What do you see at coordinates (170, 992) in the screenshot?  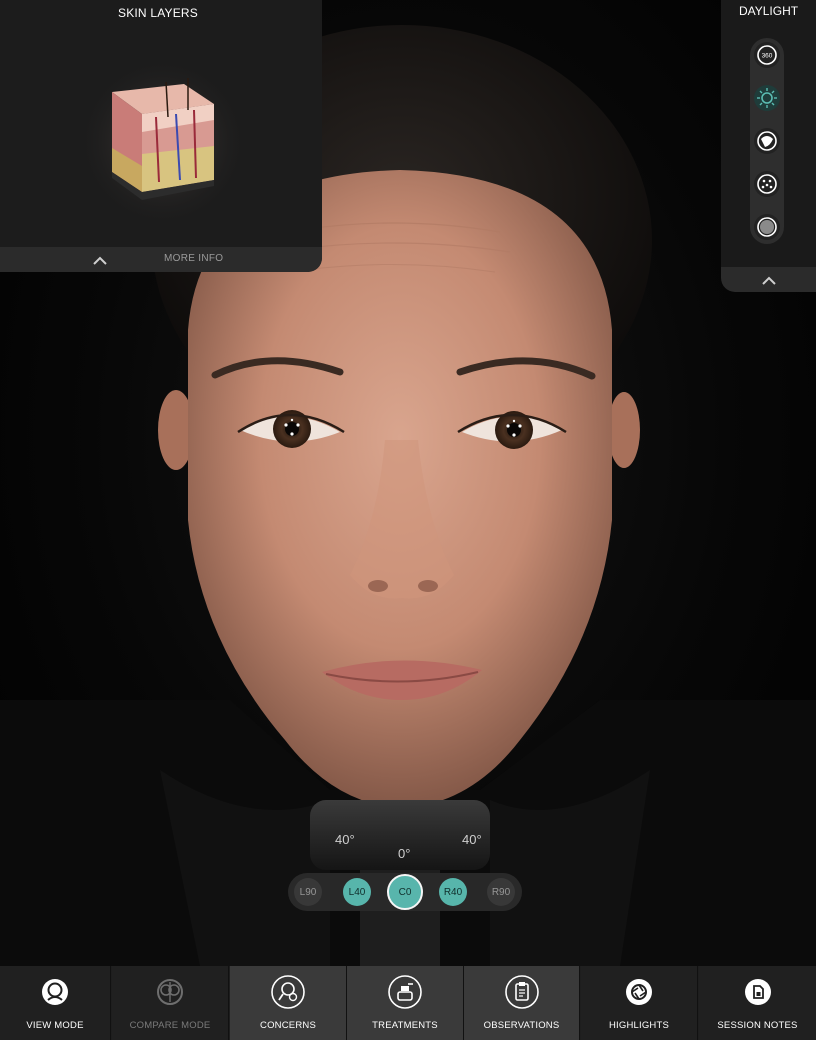 I see `compare-mode-icon` at bounding box center [170, 992].